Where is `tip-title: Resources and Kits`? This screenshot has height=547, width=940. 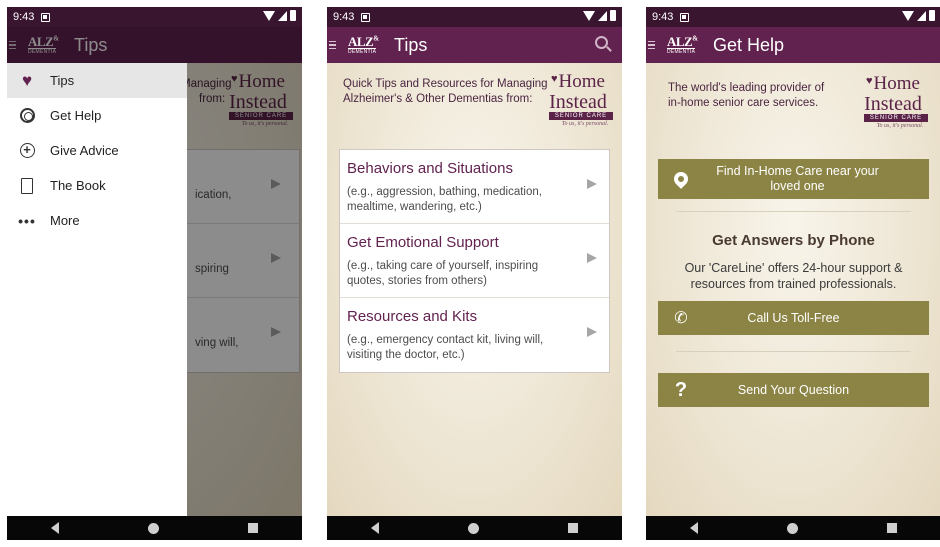
tip-title: Resources and Kits is located at coordinates (412, 316).